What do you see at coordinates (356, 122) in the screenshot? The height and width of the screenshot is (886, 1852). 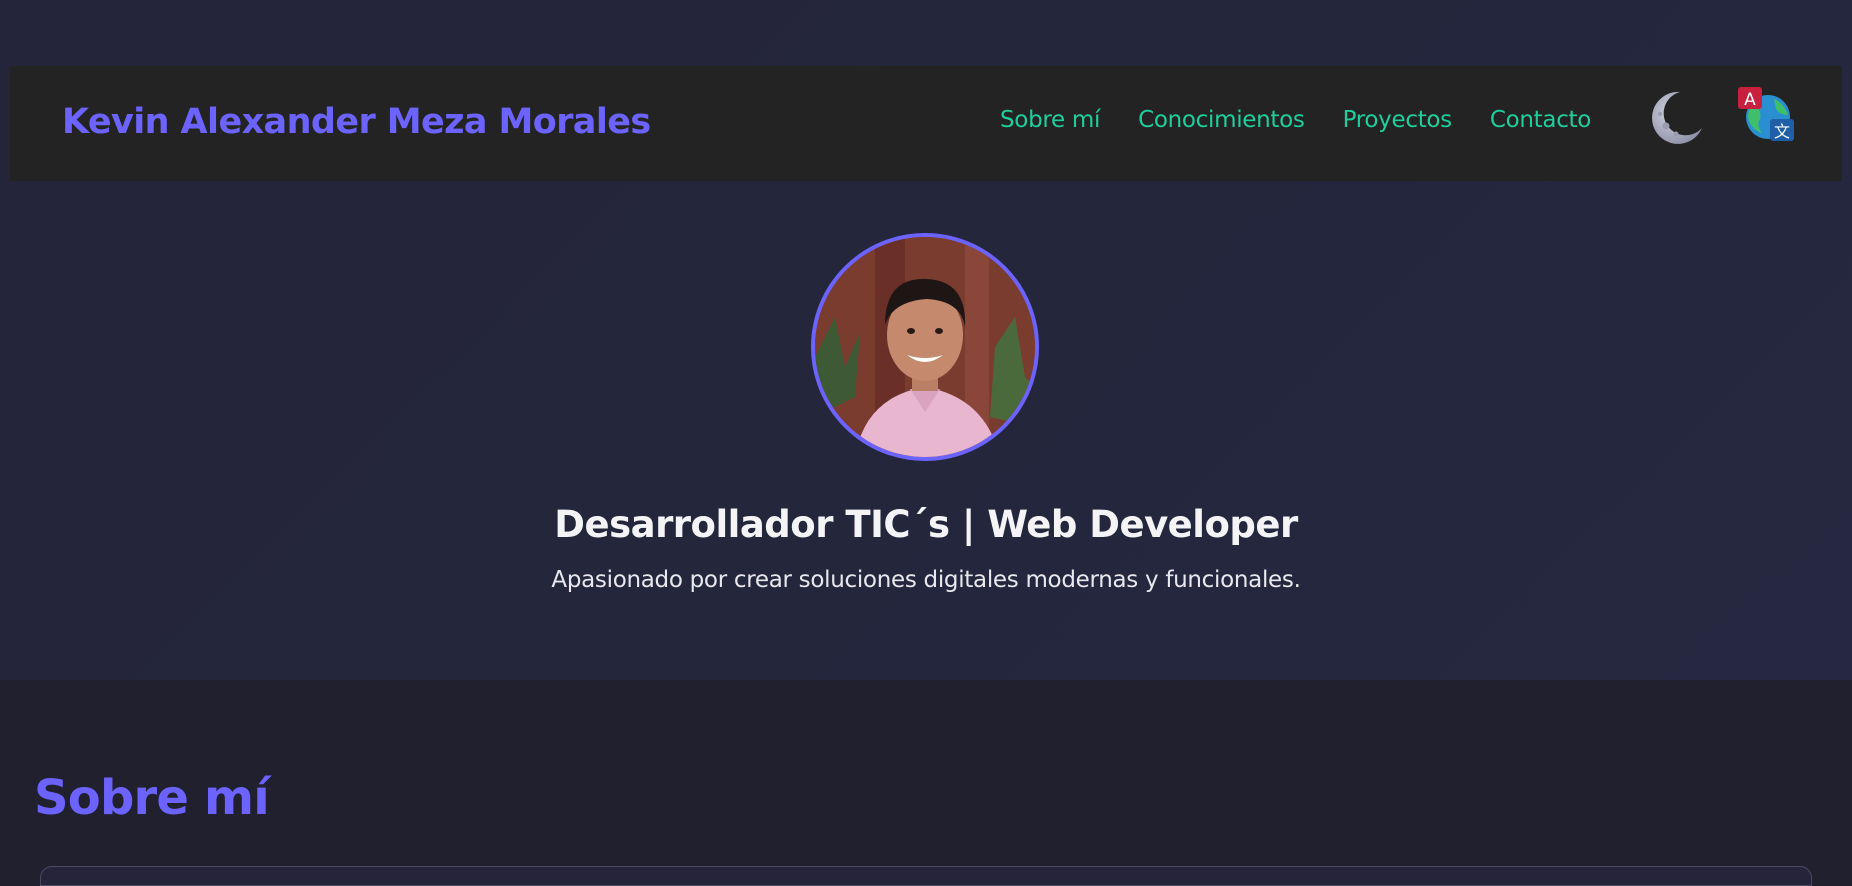 I see `brand-name: Kevin Alexander Meza Morales` at bounding box center [356, 122].